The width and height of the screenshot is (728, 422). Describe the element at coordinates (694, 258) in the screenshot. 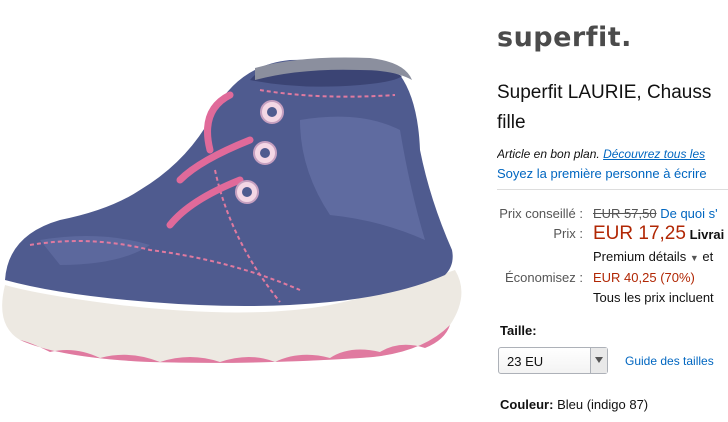

I see `chevron-down-icon: ▼` at that location.